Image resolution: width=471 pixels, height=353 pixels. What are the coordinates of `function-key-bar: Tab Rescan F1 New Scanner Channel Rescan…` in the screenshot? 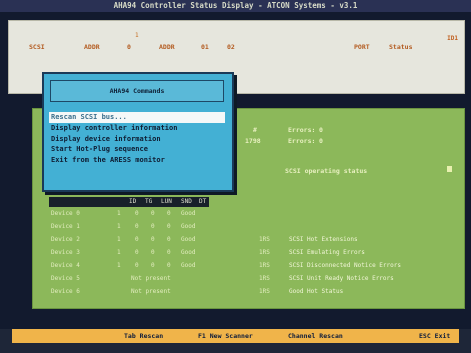 It's located at (235, 336).